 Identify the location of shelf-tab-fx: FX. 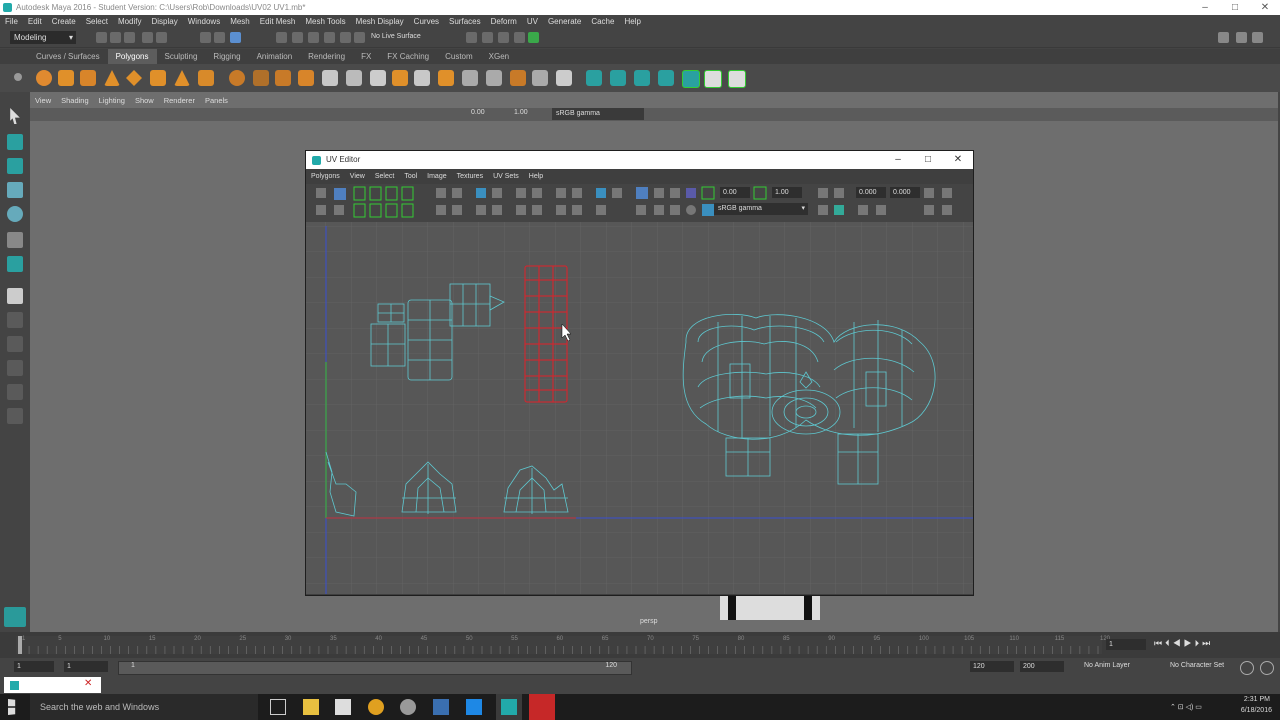
(366, 56).